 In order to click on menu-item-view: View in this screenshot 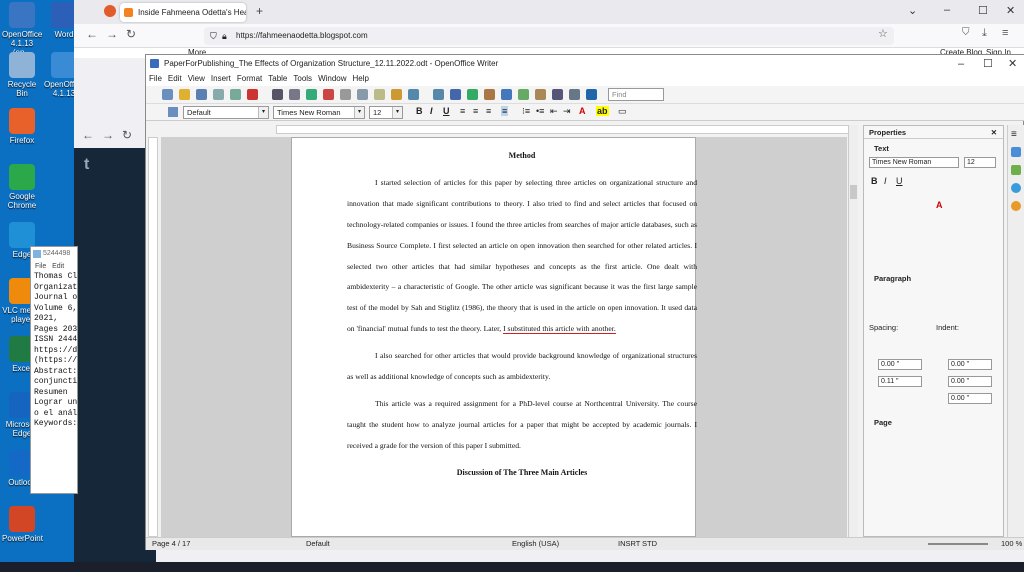, I will do `click(196, 78)`.